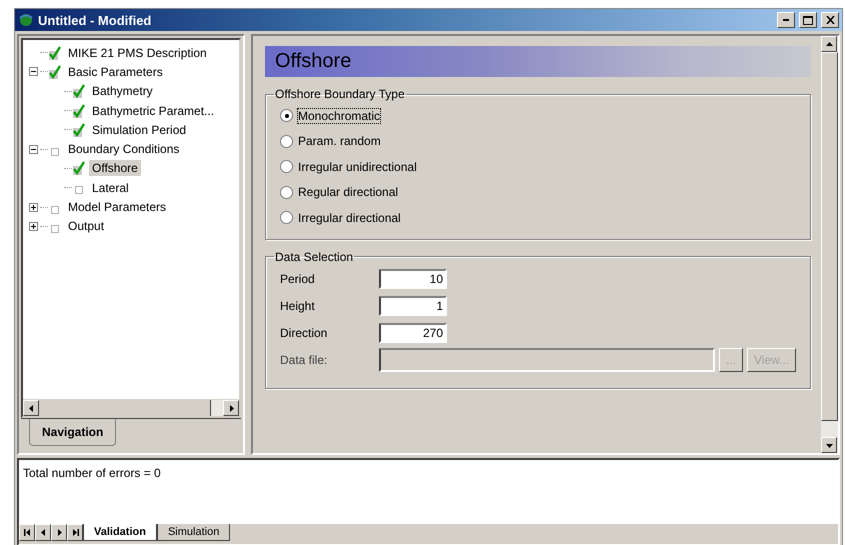 This screenshot has height=545, width=845. What do you see at coordinates (339, 141) in the screenshot?
I see `radio-label: Param. random` at bounding box center [339, 141].